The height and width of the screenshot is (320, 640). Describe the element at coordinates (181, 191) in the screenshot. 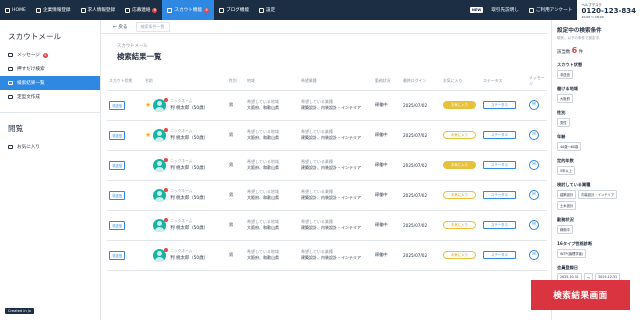

I see `nickname: ニックネーム` at that location.